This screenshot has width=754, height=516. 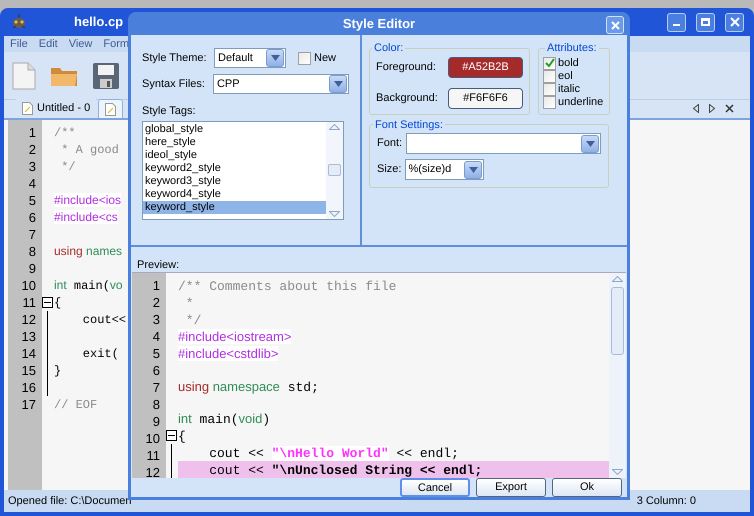 I want to click on editor-tab, so click(x=111, y=108).